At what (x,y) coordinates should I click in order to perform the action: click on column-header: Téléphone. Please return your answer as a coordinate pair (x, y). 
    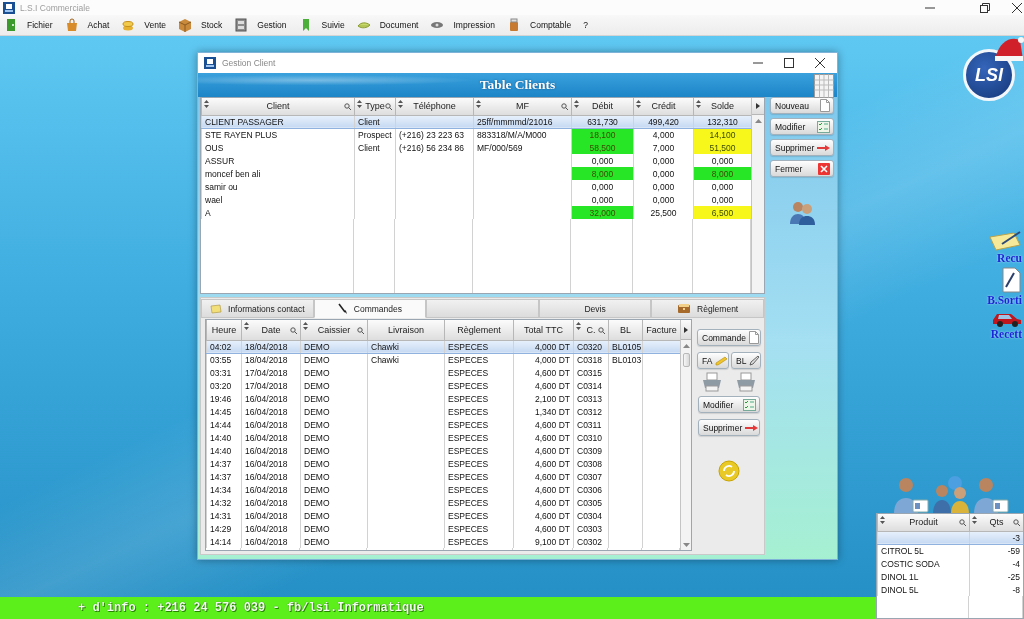
    Looking at the image, I should click on (434, 106).